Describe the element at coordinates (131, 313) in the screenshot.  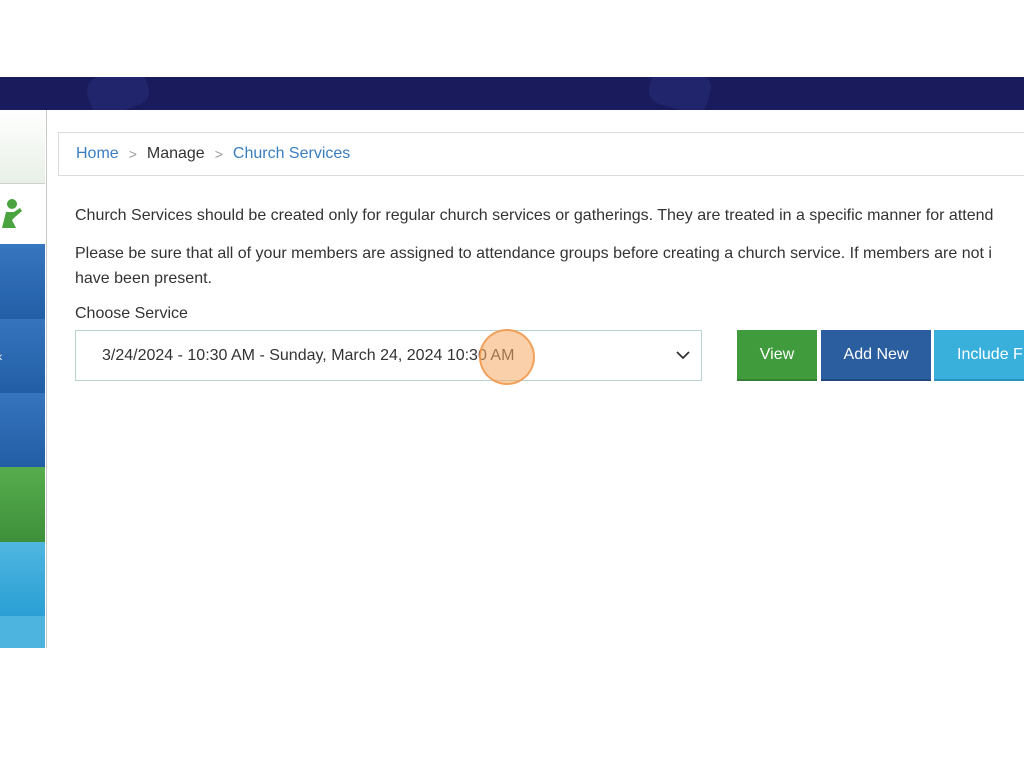
I see `choose-service-label: Choose Service` at that location.